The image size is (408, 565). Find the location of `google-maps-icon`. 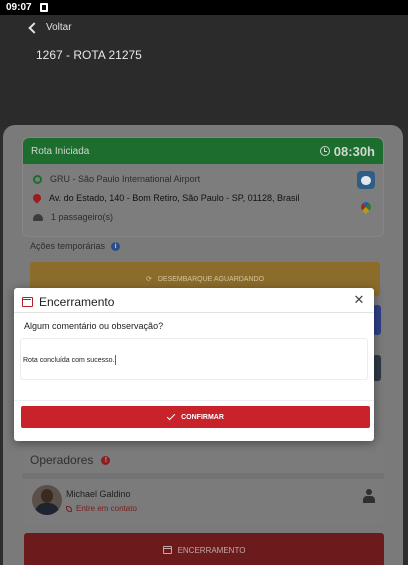

google-maps-icon is located at coordinates (366, 207).